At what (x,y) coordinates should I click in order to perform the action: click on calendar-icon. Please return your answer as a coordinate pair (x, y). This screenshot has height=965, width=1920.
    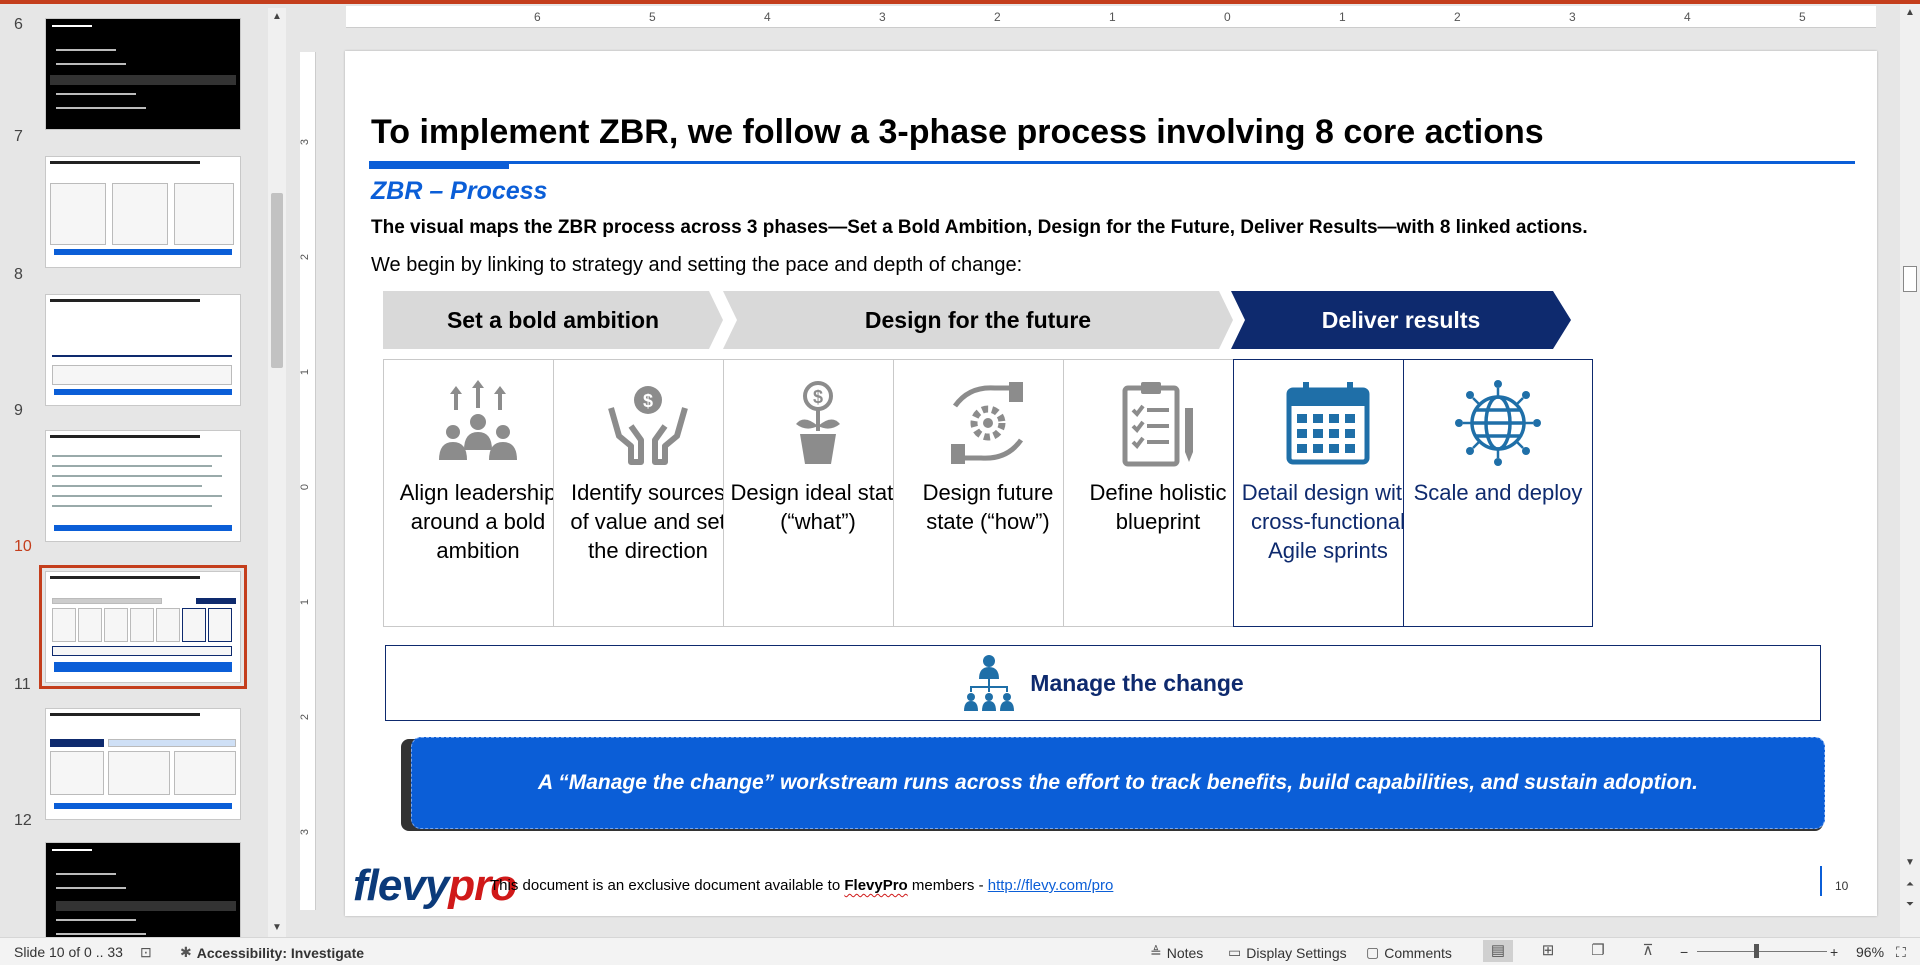
    Looking at the image, I should click on (1328, 423).